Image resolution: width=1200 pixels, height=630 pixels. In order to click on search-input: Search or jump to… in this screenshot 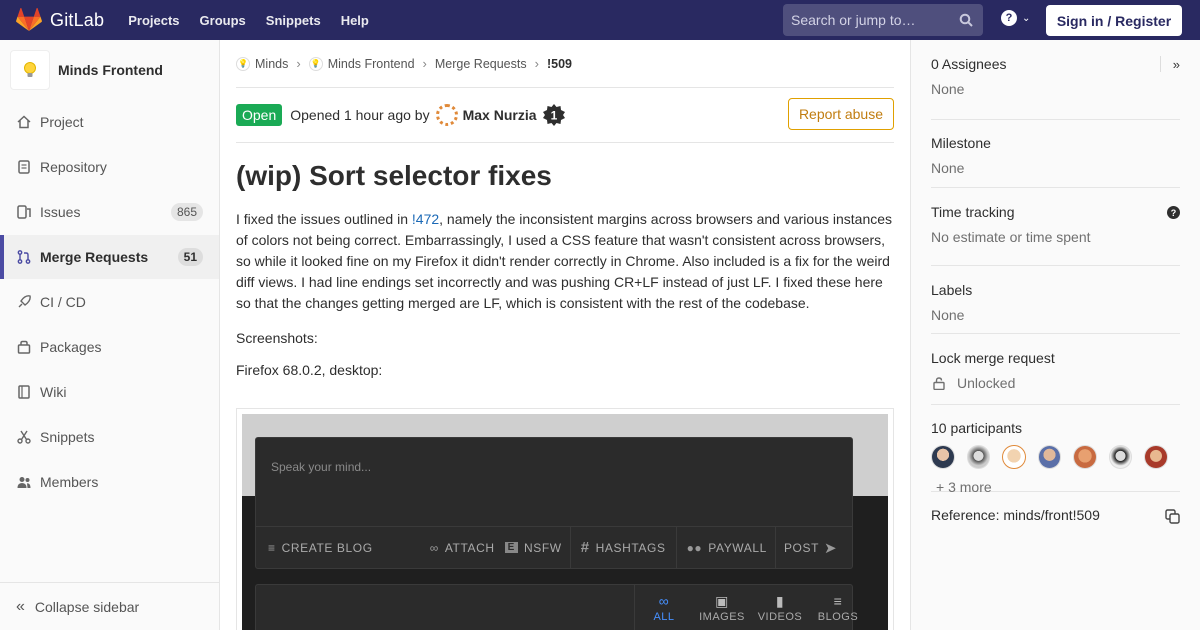, I will do `click(883, 20)`.